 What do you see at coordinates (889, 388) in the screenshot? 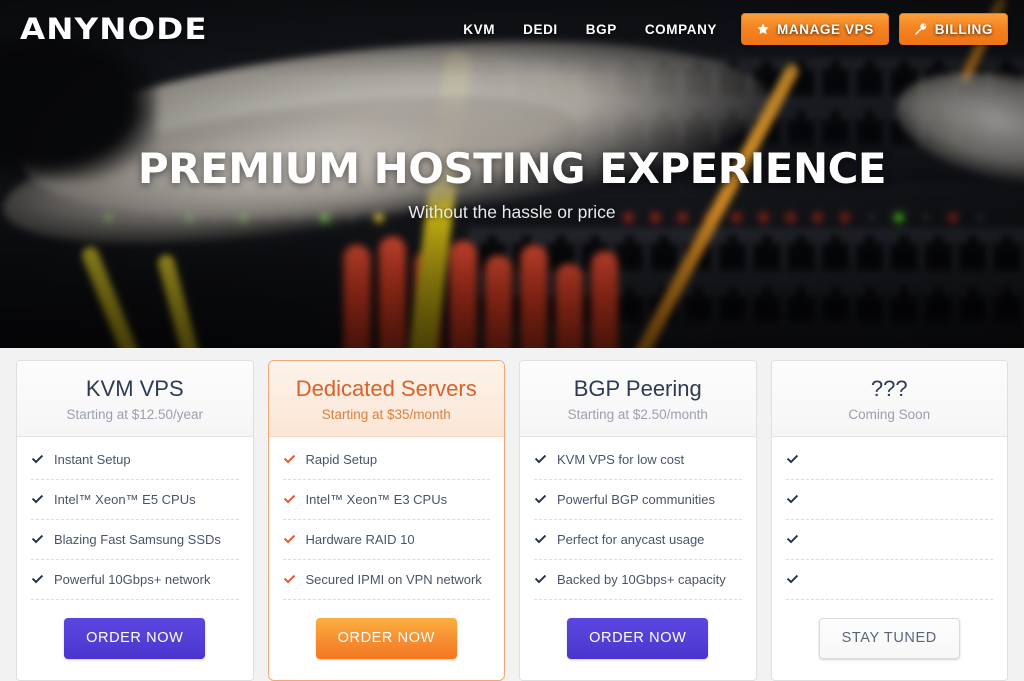
I see `pricing-card-title: ???` at bounding box center [889, 388].